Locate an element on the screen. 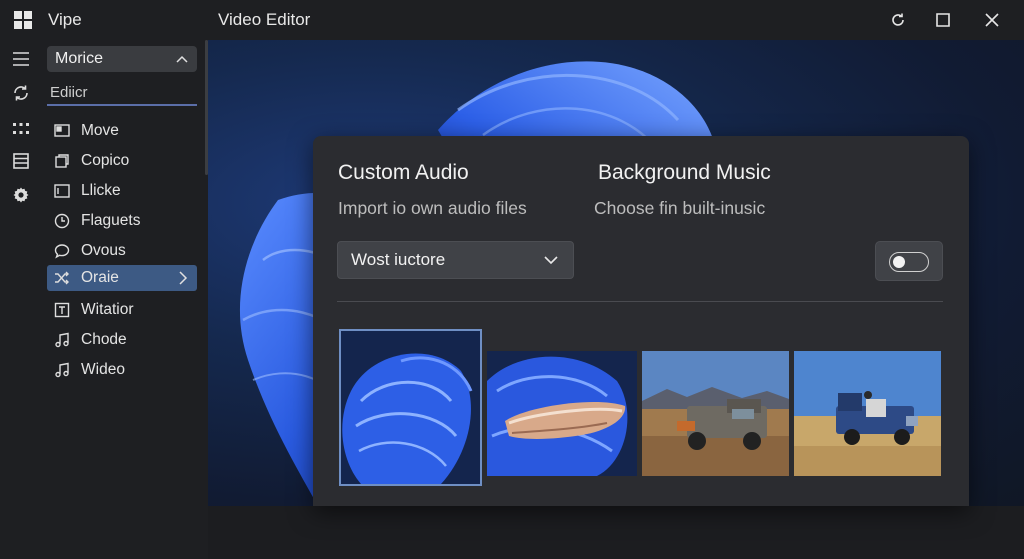  sidebar-item-label: Ovous is located at coordinates (103, 250).